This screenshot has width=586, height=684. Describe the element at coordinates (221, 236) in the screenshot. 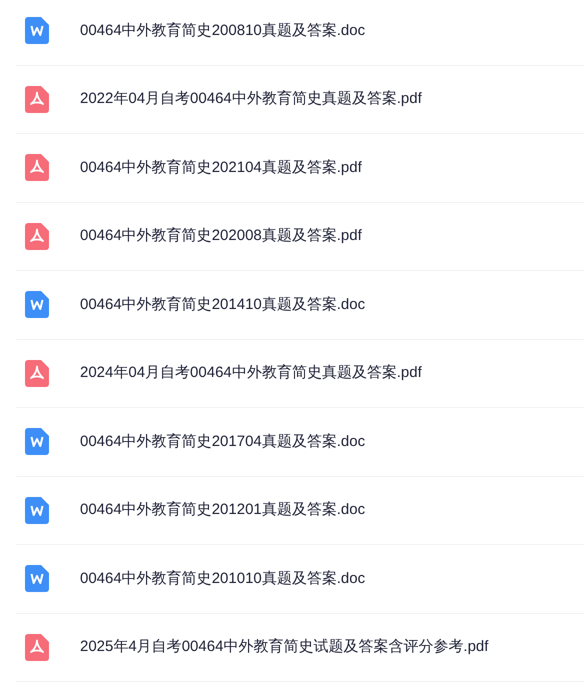

I see `file-name-link: 00464中外教育简史202008真题及答案.pdf` at that location.